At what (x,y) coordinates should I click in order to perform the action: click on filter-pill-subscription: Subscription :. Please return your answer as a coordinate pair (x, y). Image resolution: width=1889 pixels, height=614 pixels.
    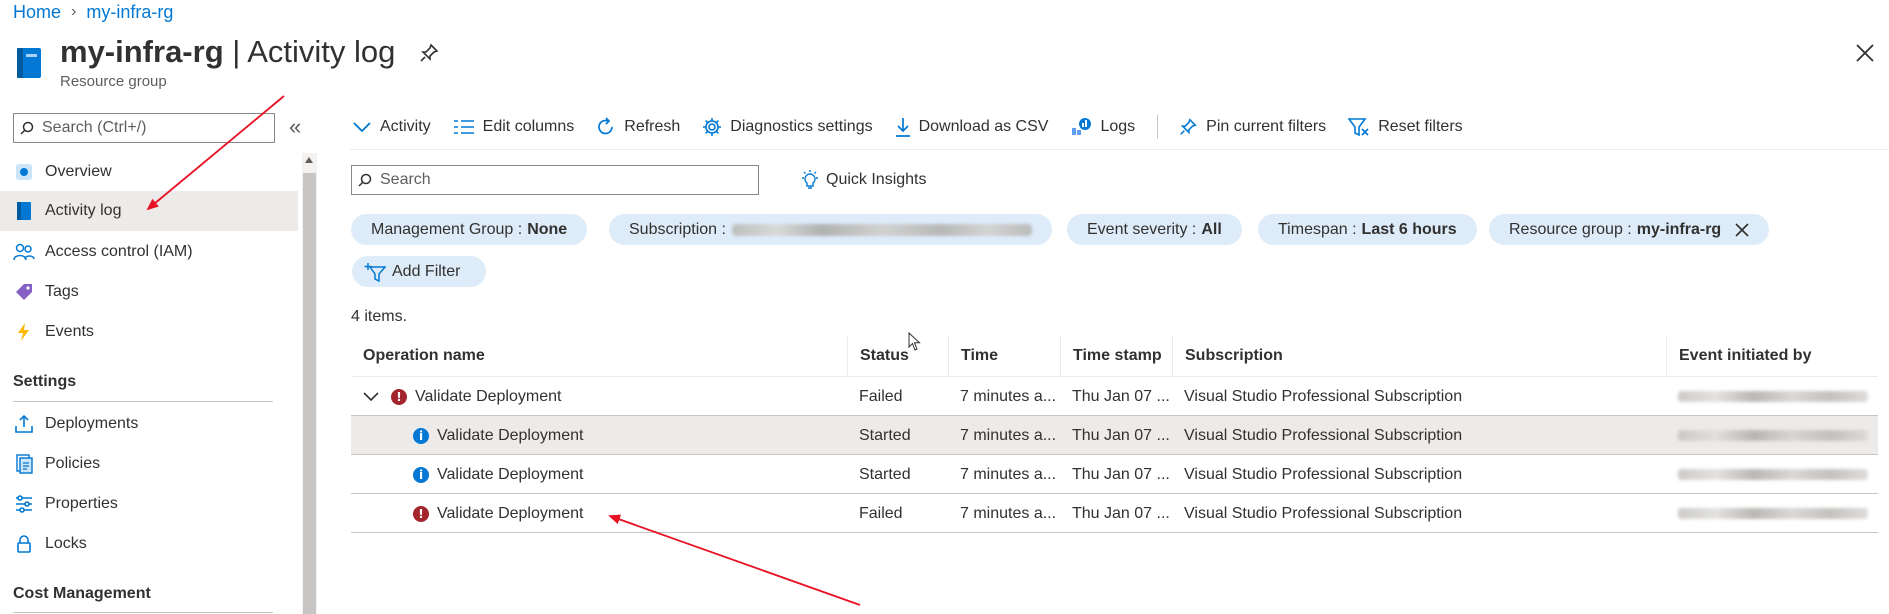
    Looking at the image, I should click on (830, 229).